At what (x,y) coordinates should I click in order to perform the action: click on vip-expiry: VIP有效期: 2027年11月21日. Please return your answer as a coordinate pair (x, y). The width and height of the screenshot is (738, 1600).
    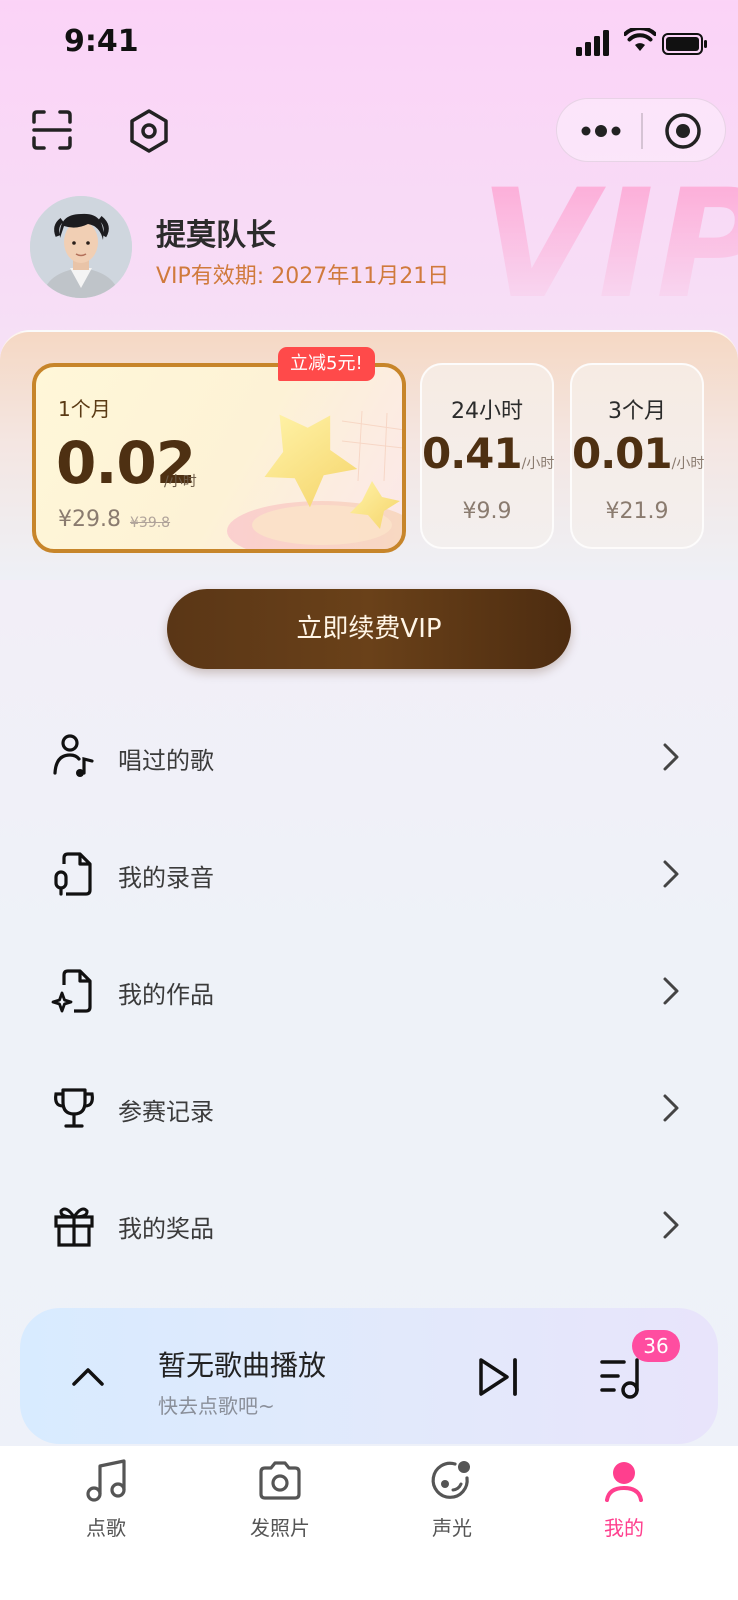
    Looking at the image, I should click on (303, 276).